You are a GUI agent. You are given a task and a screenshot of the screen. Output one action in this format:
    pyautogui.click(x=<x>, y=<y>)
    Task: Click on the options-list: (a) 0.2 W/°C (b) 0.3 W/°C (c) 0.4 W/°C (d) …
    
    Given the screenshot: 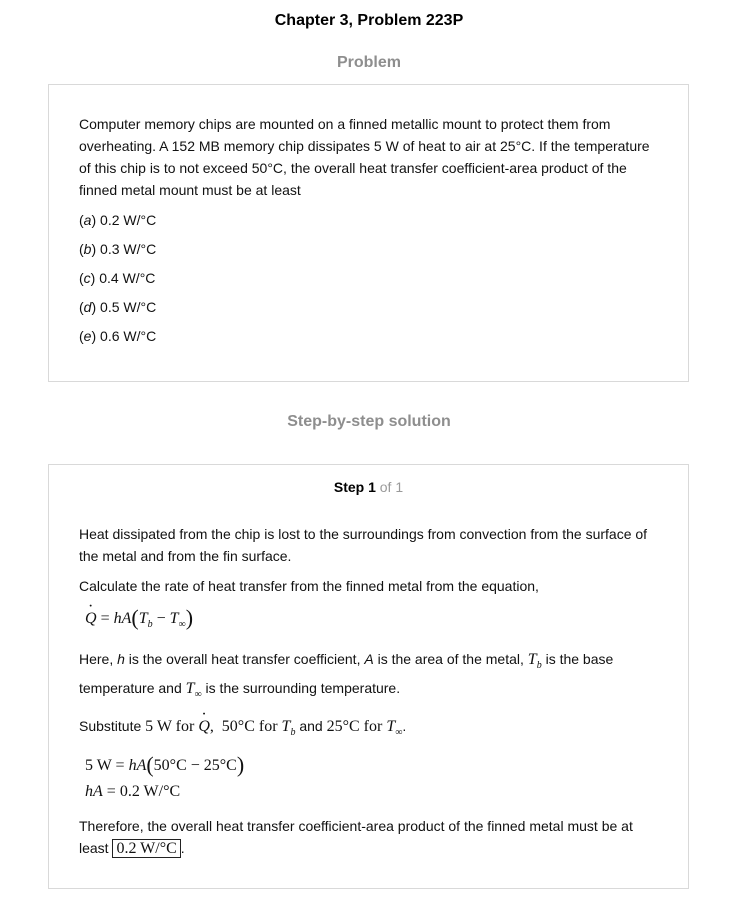 What is the action you would take?
    pyautogui.click(x=368, y=278)
    